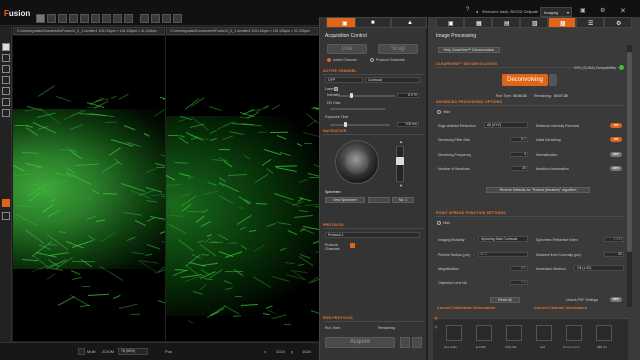 This screenshot has width=640, height=360. What do you see at coordinates (467, 10) in the screenshot?
I see `help-icon: ?` at bounding box center [467, 10].